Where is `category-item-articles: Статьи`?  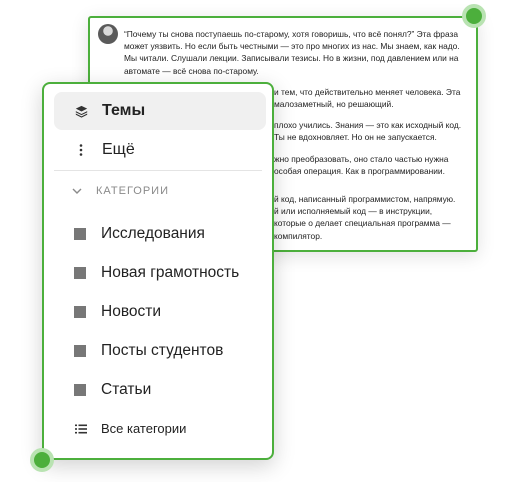
category-item-articles: Статьи is located at coordinates (112, 390).